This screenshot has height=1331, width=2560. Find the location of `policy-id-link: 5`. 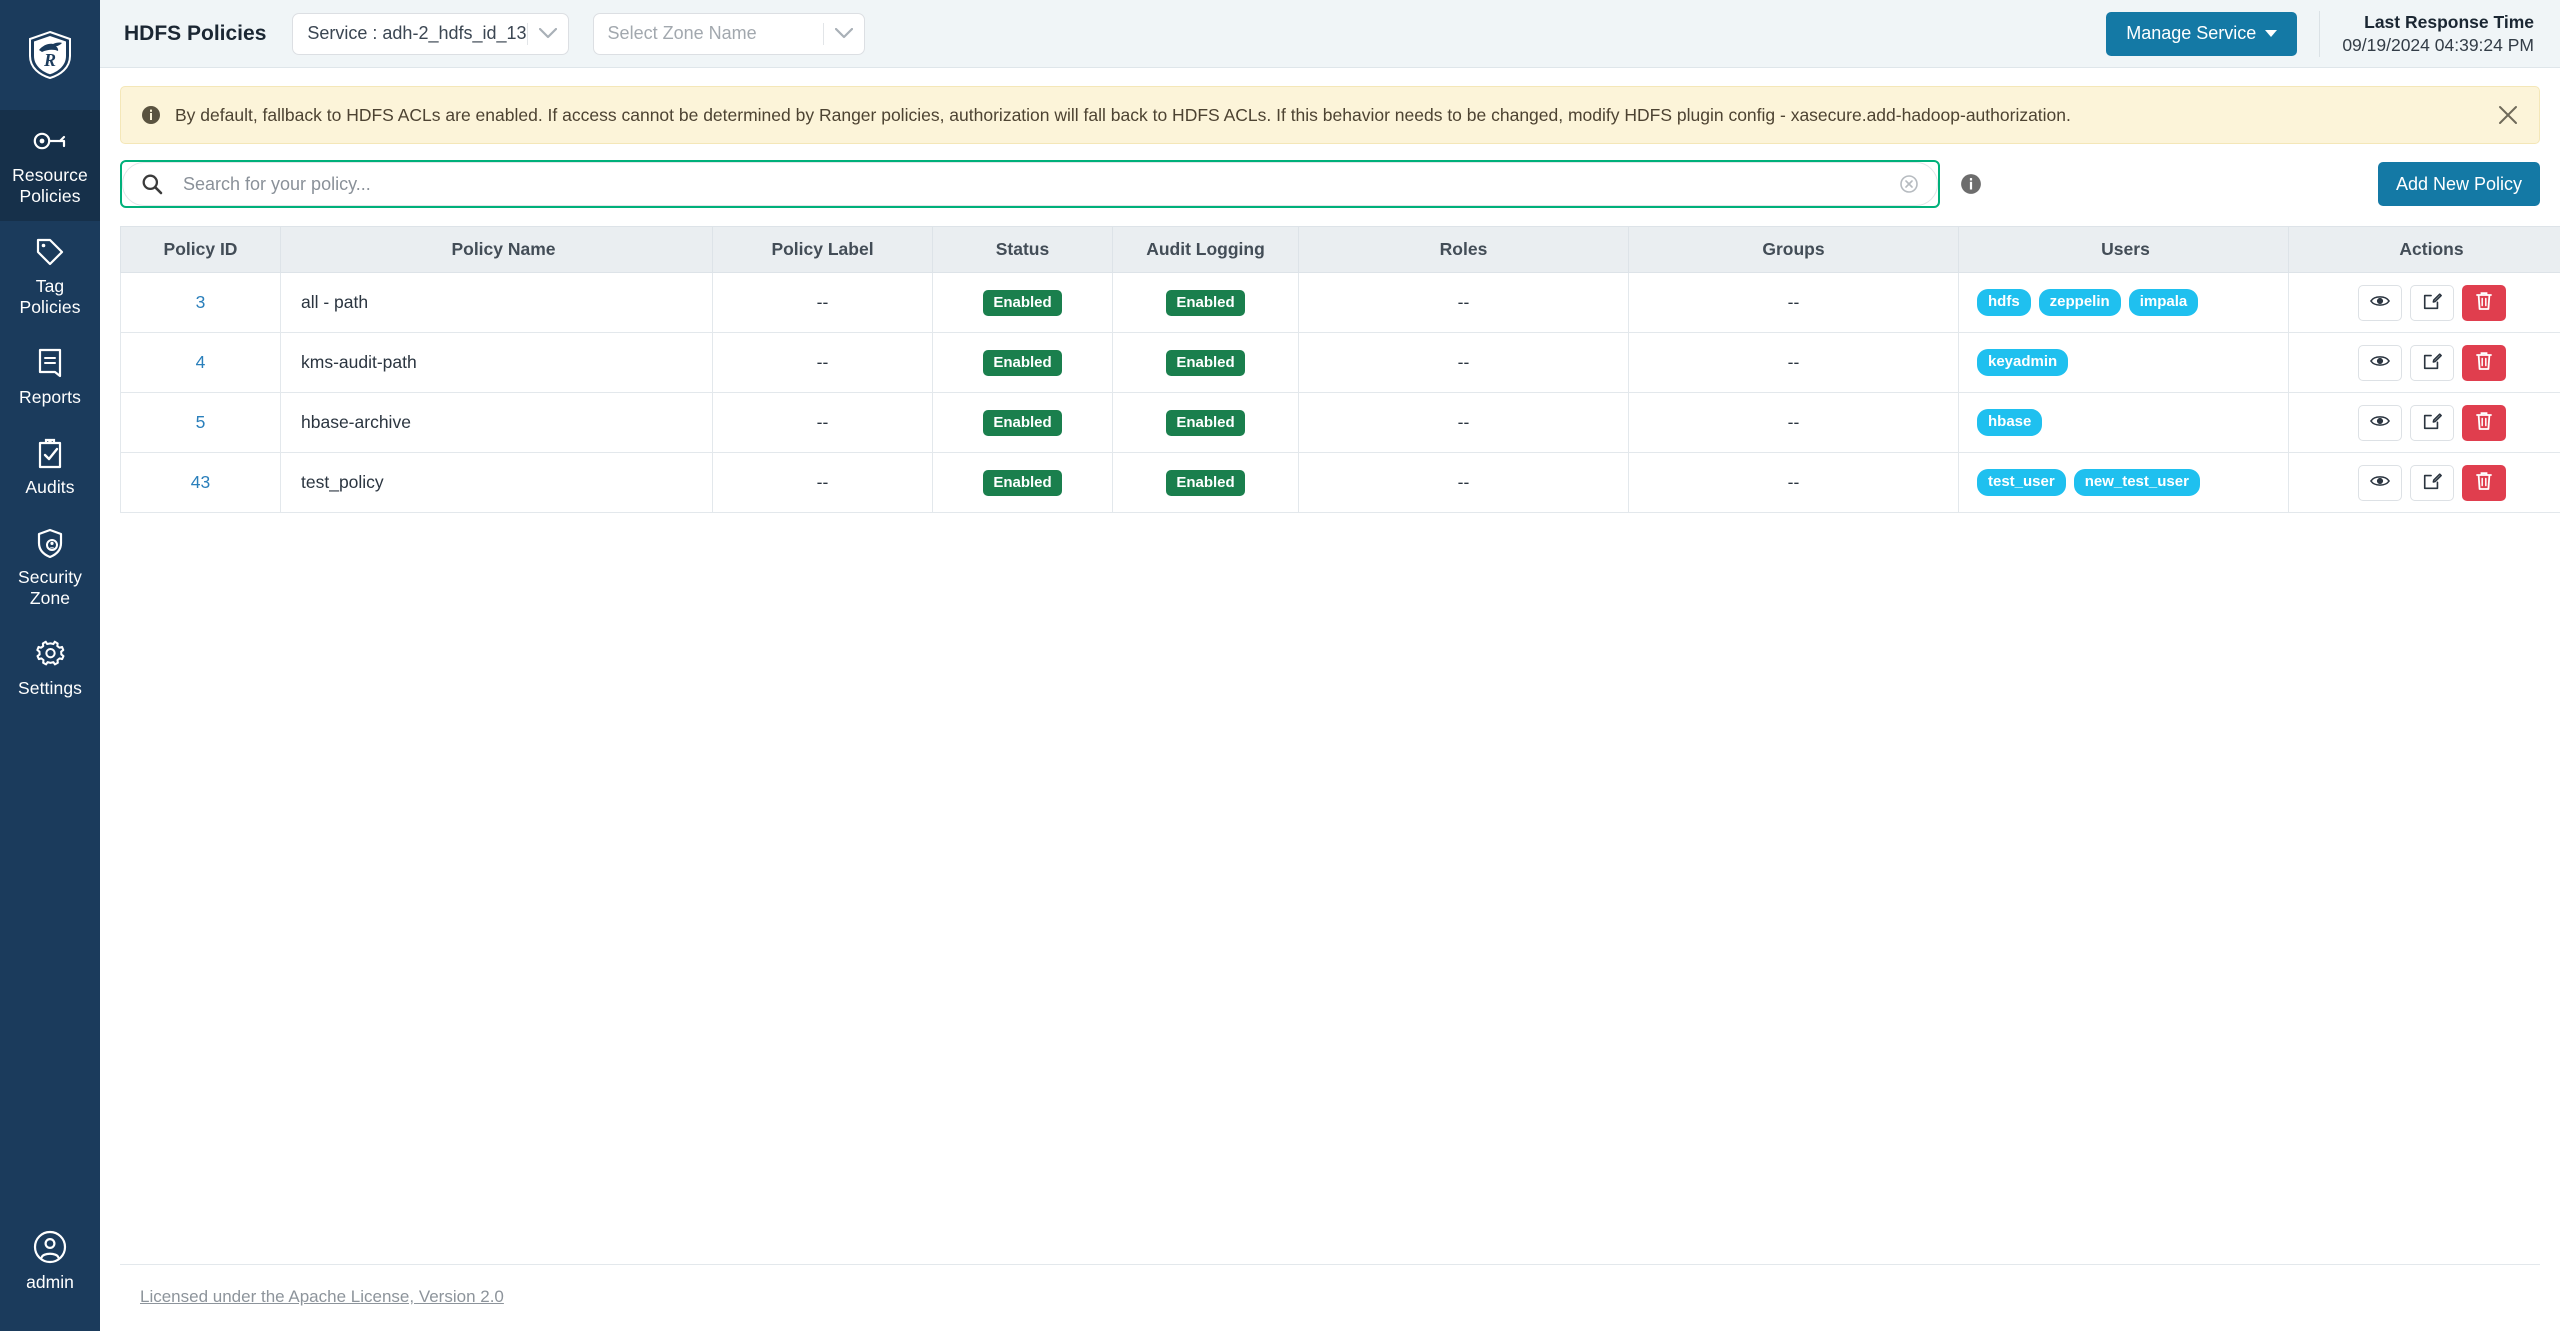

policy-id-link: 5 is located at coordinates (201, 422).